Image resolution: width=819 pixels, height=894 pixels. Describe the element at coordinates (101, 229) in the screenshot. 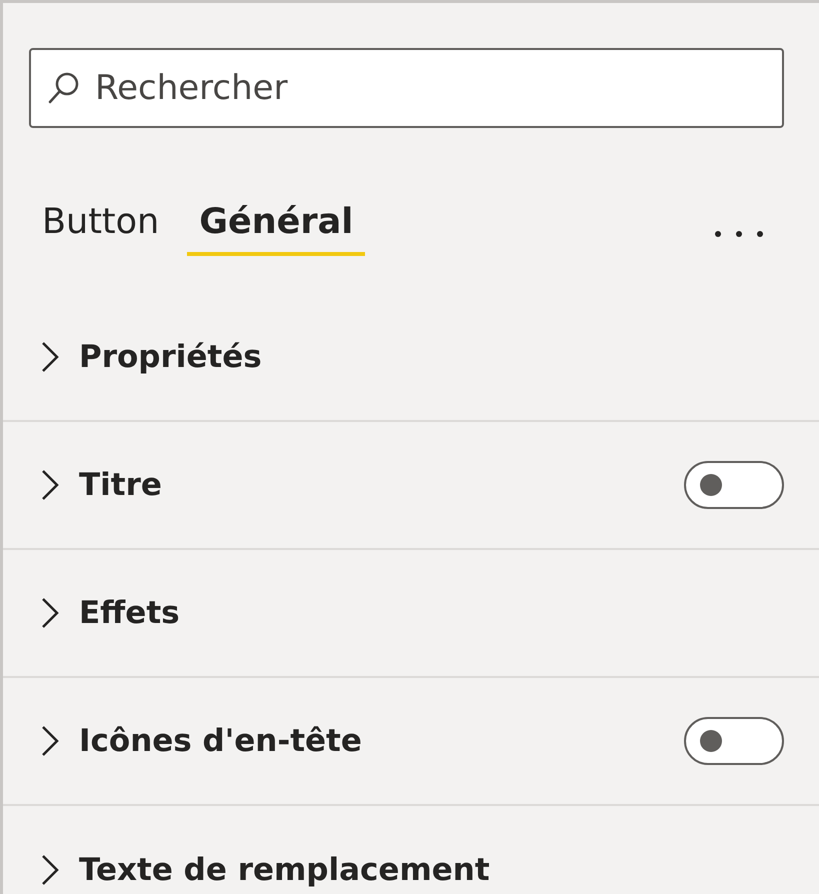

I see `tab: Button` at that location.